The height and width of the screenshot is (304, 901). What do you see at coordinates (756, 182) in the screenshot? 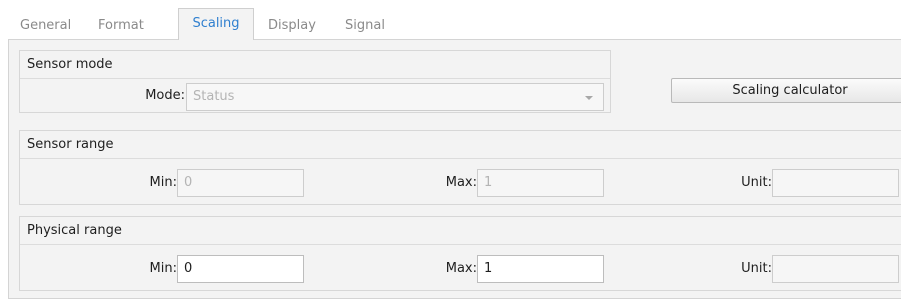
I see `sensor-unit-label: Unit:` at bounding box center [756, 182].